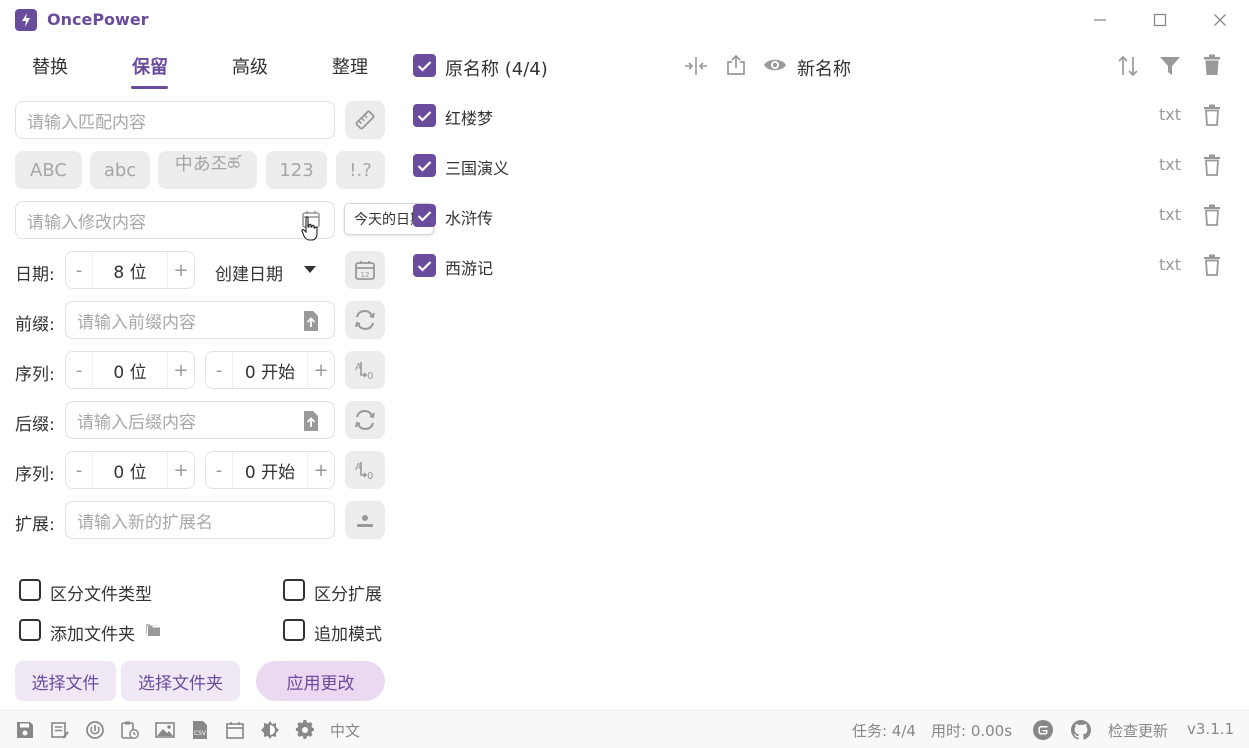 This screenshot has height=748, width=1249. I want to click on distinguish-type-checkbox, so click(30, 590).